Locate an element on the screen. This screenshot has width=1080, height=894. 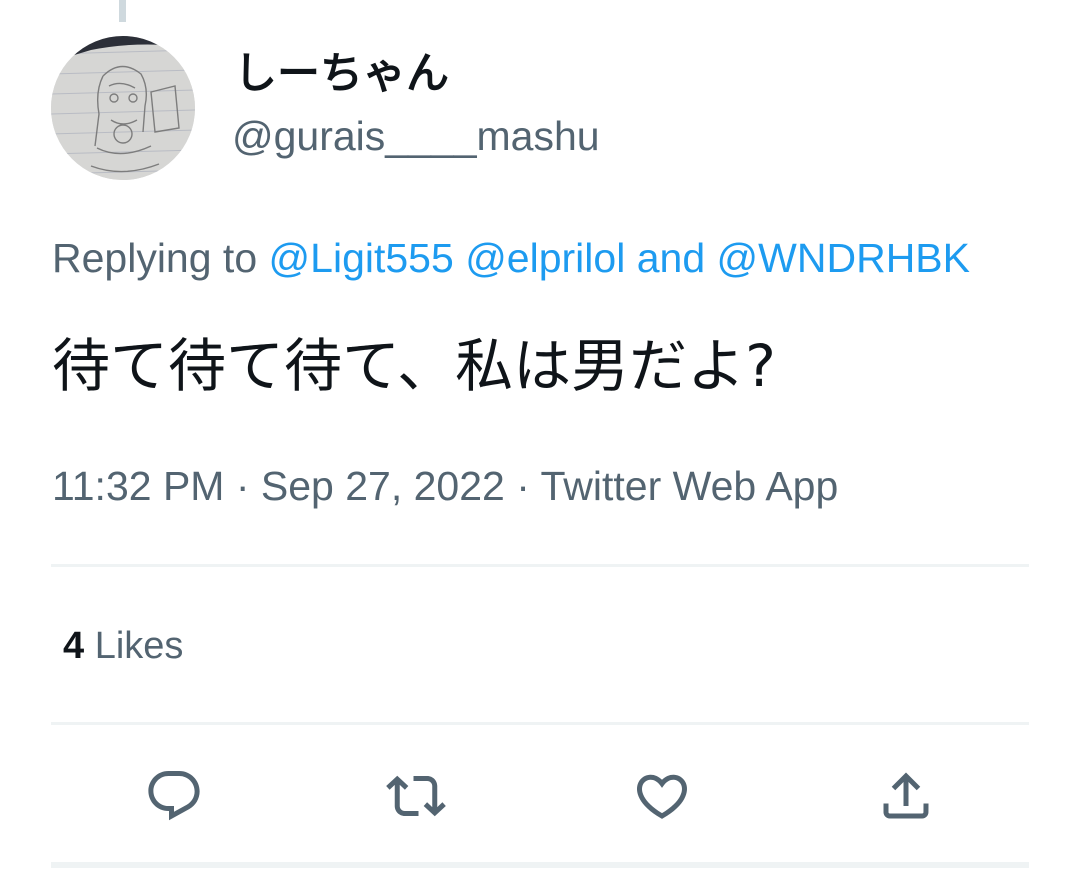
like-button is located at coordinates (662, 796).